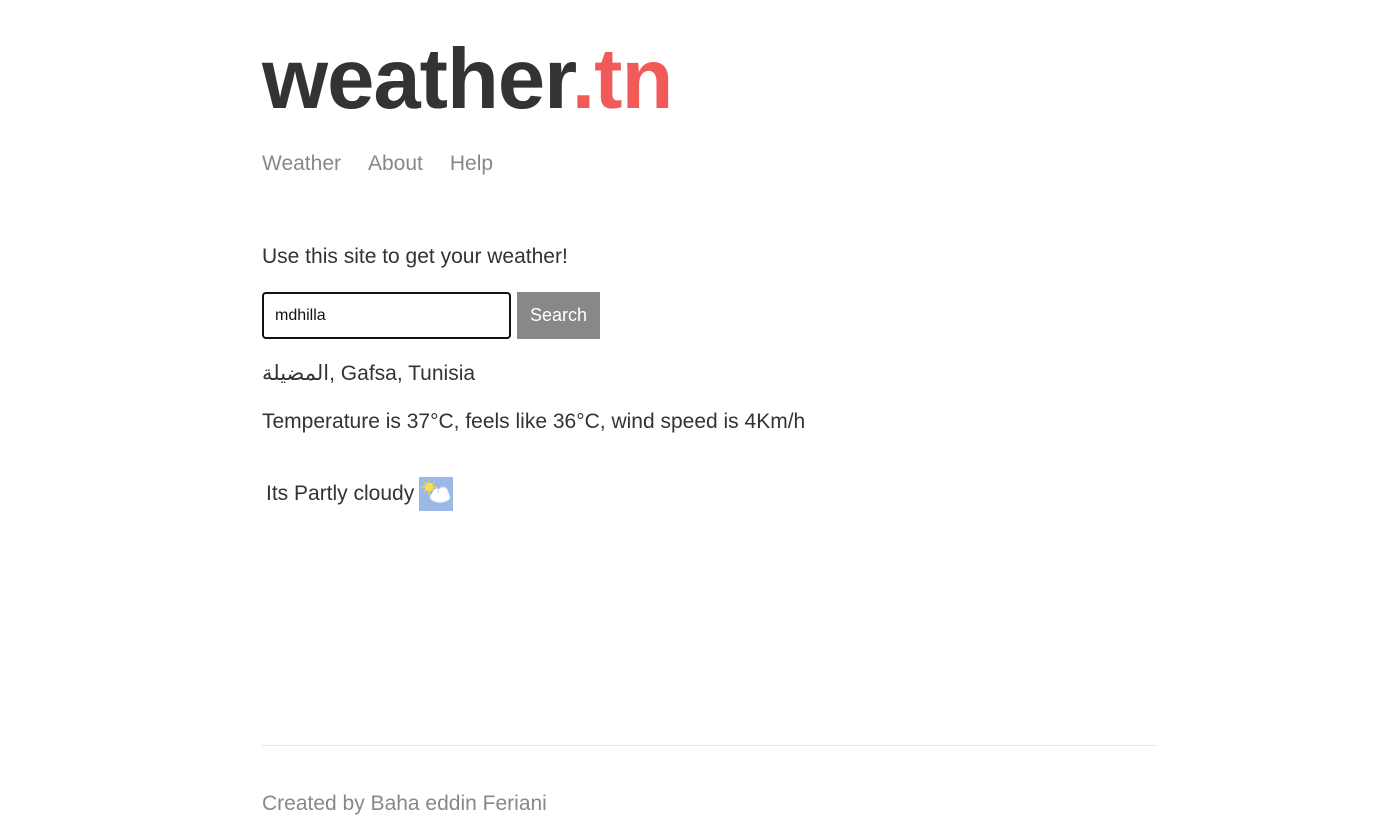 This screenshot has width=1389, height=840. What do you see at coordinates (395, 164) in the screenshot?
I see `nav-about-link: About` at bounding box center [395, 164].